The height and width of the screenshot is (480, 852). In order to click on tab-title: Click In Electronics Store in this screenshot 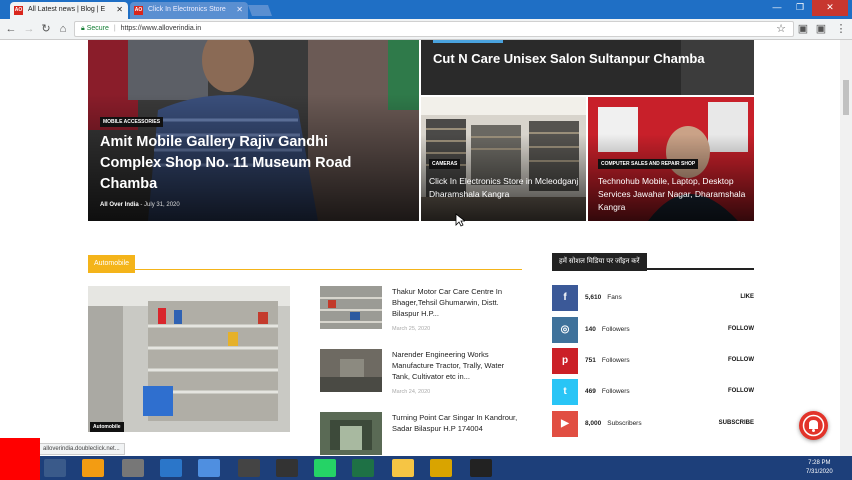, I will do `click(187, 9)`.